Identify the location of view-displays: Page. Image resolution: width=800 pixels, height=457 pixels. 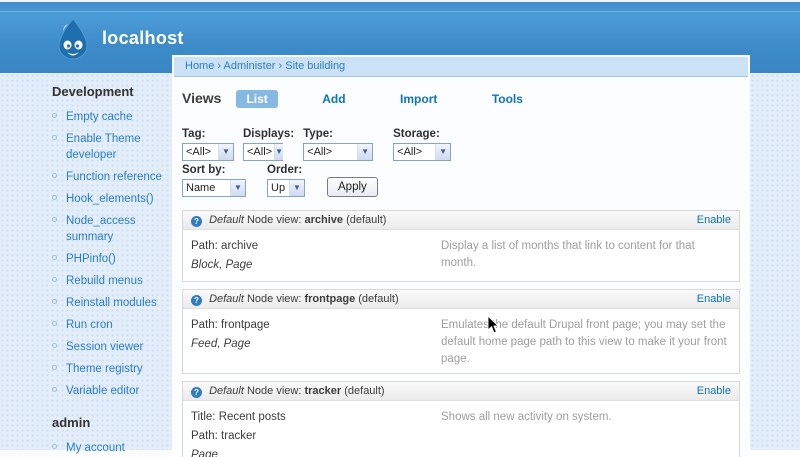
(204, 453).